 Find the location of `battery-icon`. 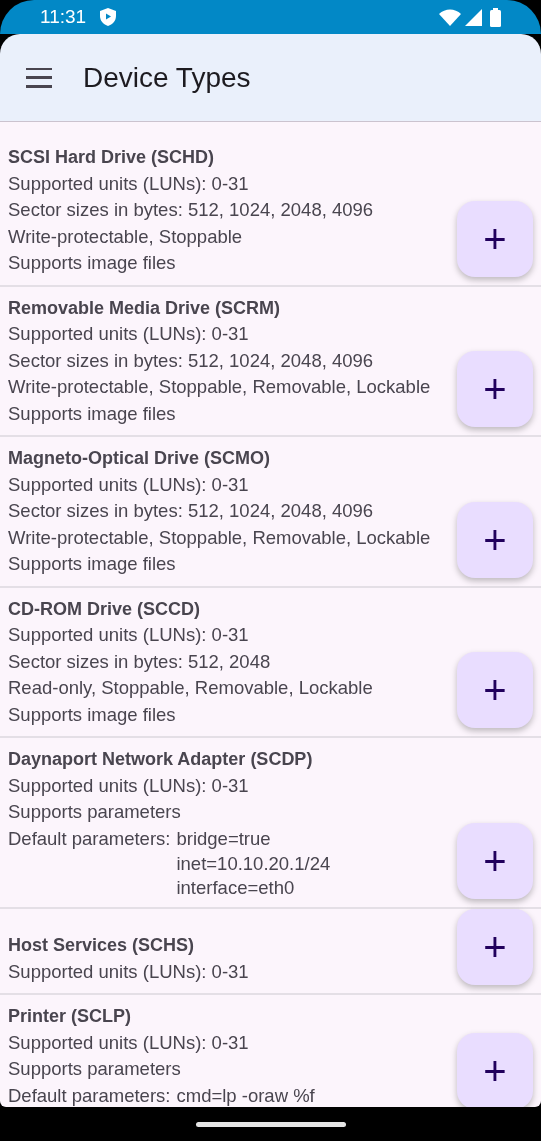

battery-icon is located at coordinates (495, 17).